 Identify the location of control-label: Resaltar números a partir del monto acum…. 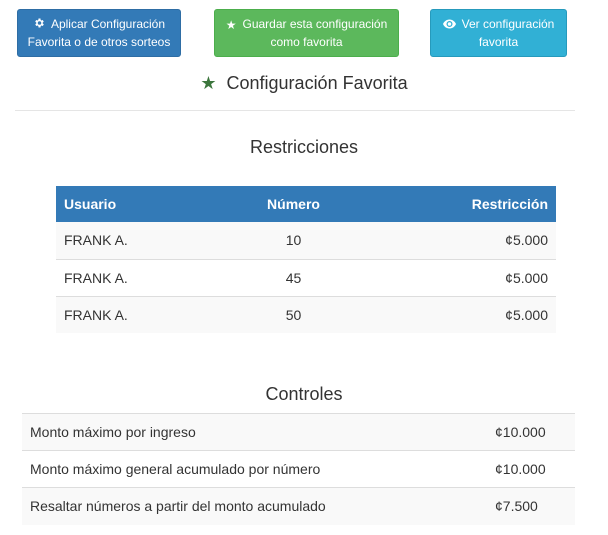
(248, 506).